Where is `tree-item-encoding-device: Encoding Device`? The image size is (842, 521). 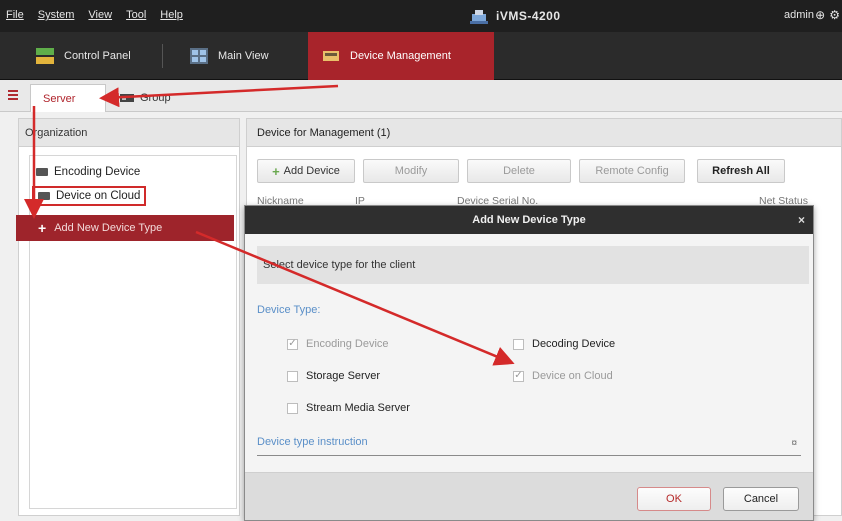
tree-item-encoding-device: Encoding Device is located at coordinates (88, 172).